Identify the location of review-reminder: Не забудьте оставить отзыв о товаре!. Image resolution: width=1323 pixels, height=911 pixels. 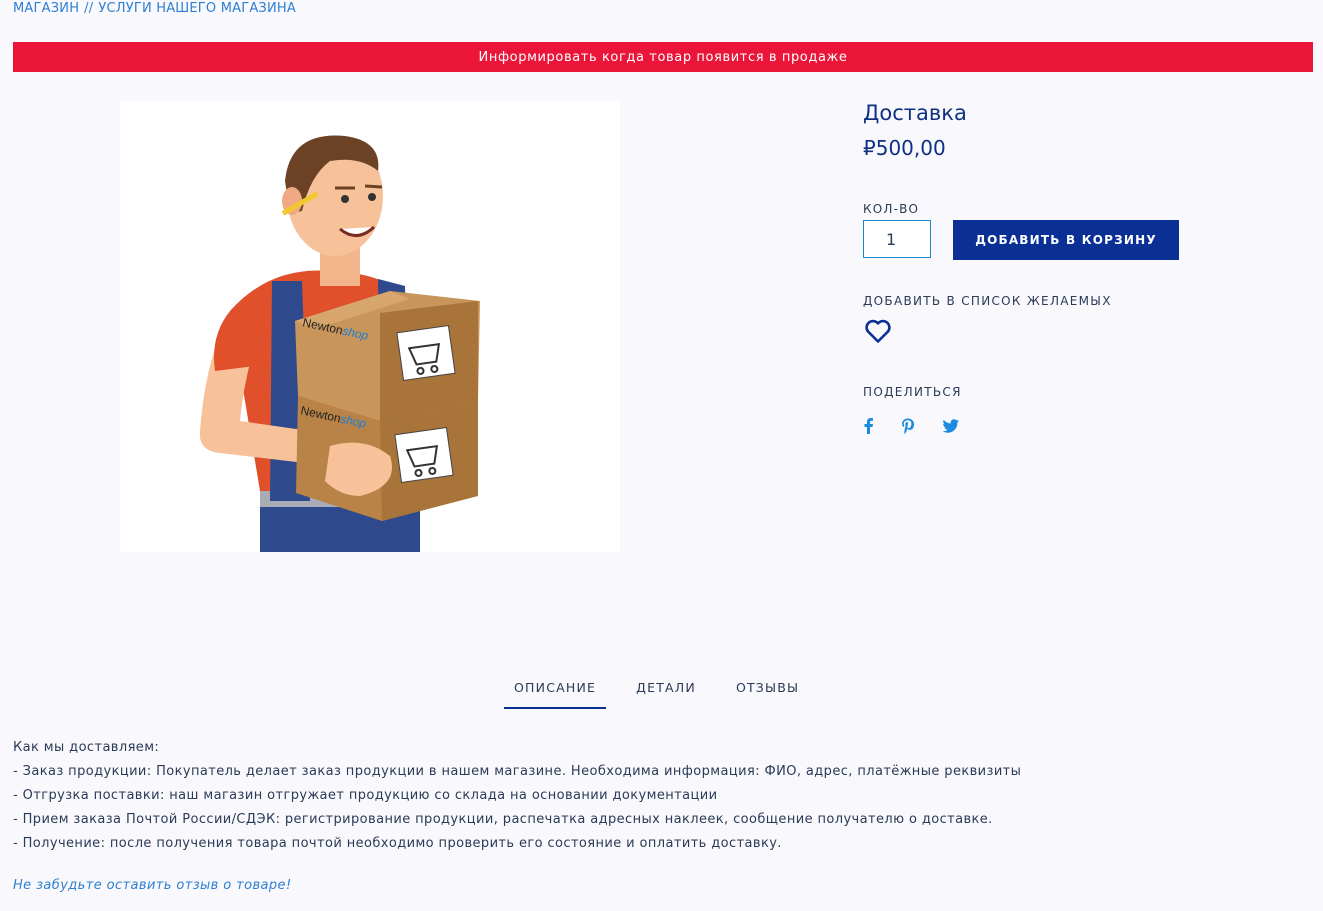
(152, 885).